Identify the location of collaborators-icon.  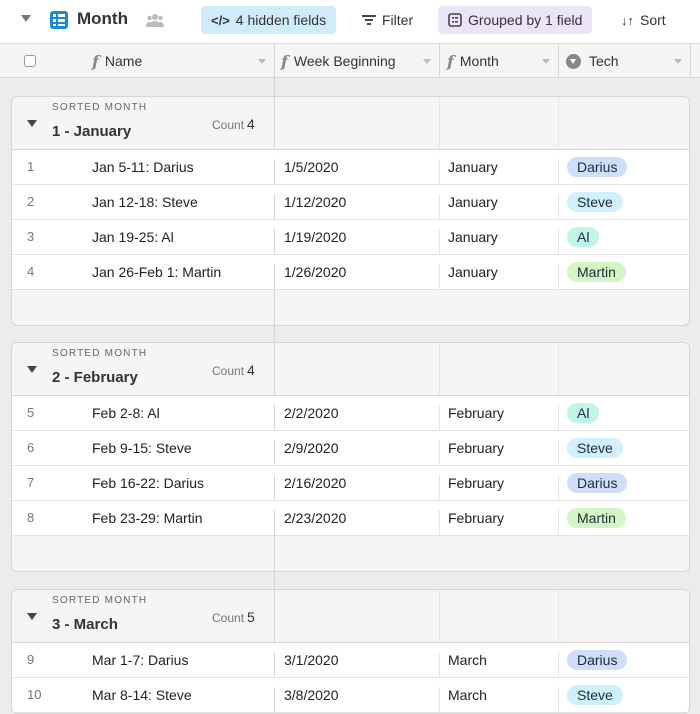
(155, 20).